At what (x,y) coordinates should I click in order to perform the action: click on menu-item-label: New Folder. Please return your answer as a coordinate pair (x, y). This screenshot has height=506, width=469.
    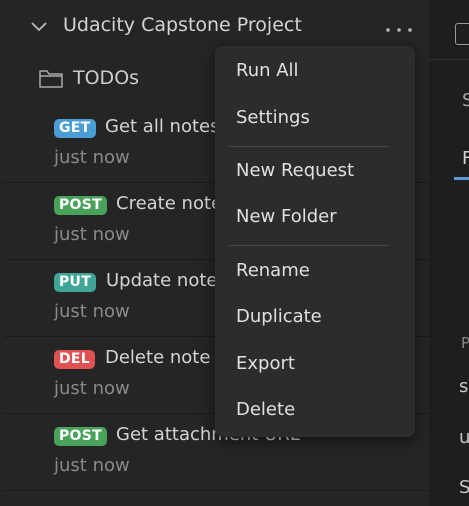
    Looking at the image, I should click on (286, 216).